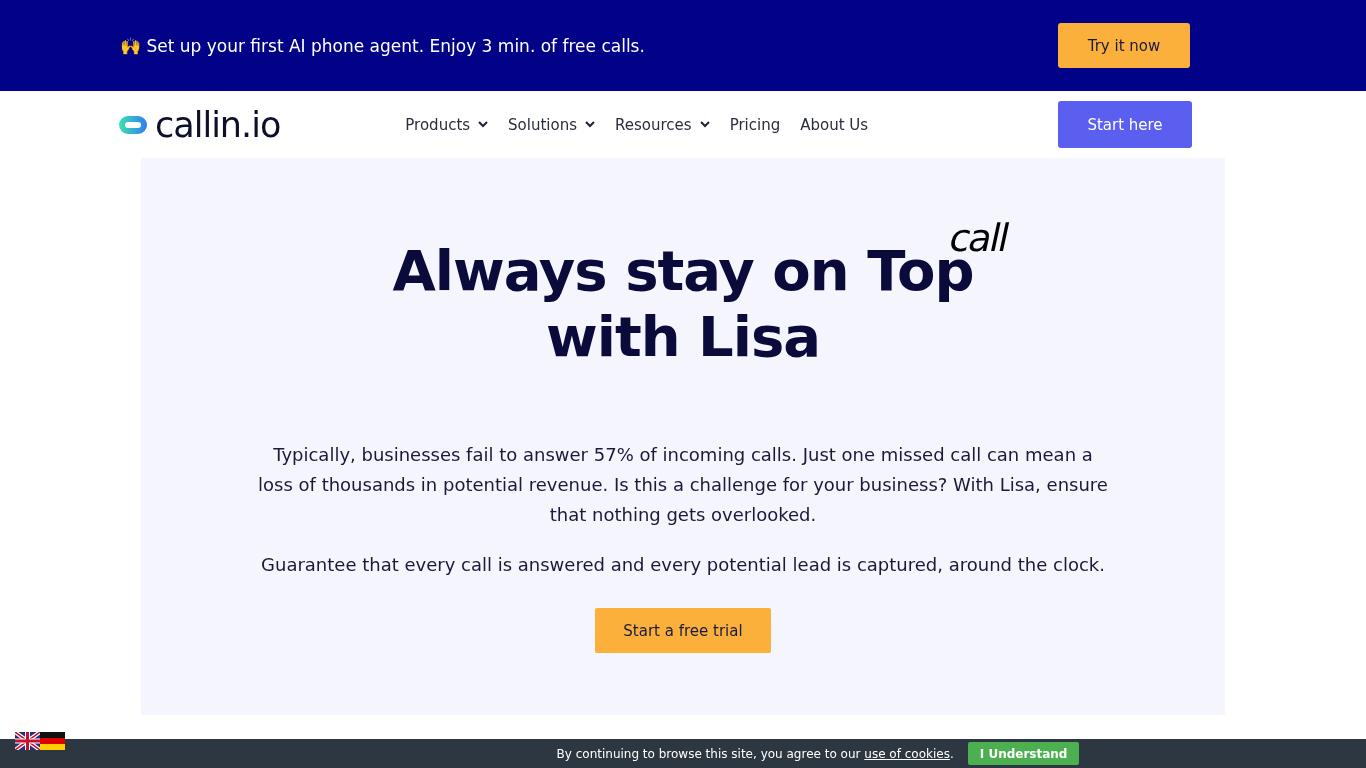  What do you see at coordinates (662, 124) in the screenshot?
I see `nav-link: Resources` at bounding box center [662, 124].